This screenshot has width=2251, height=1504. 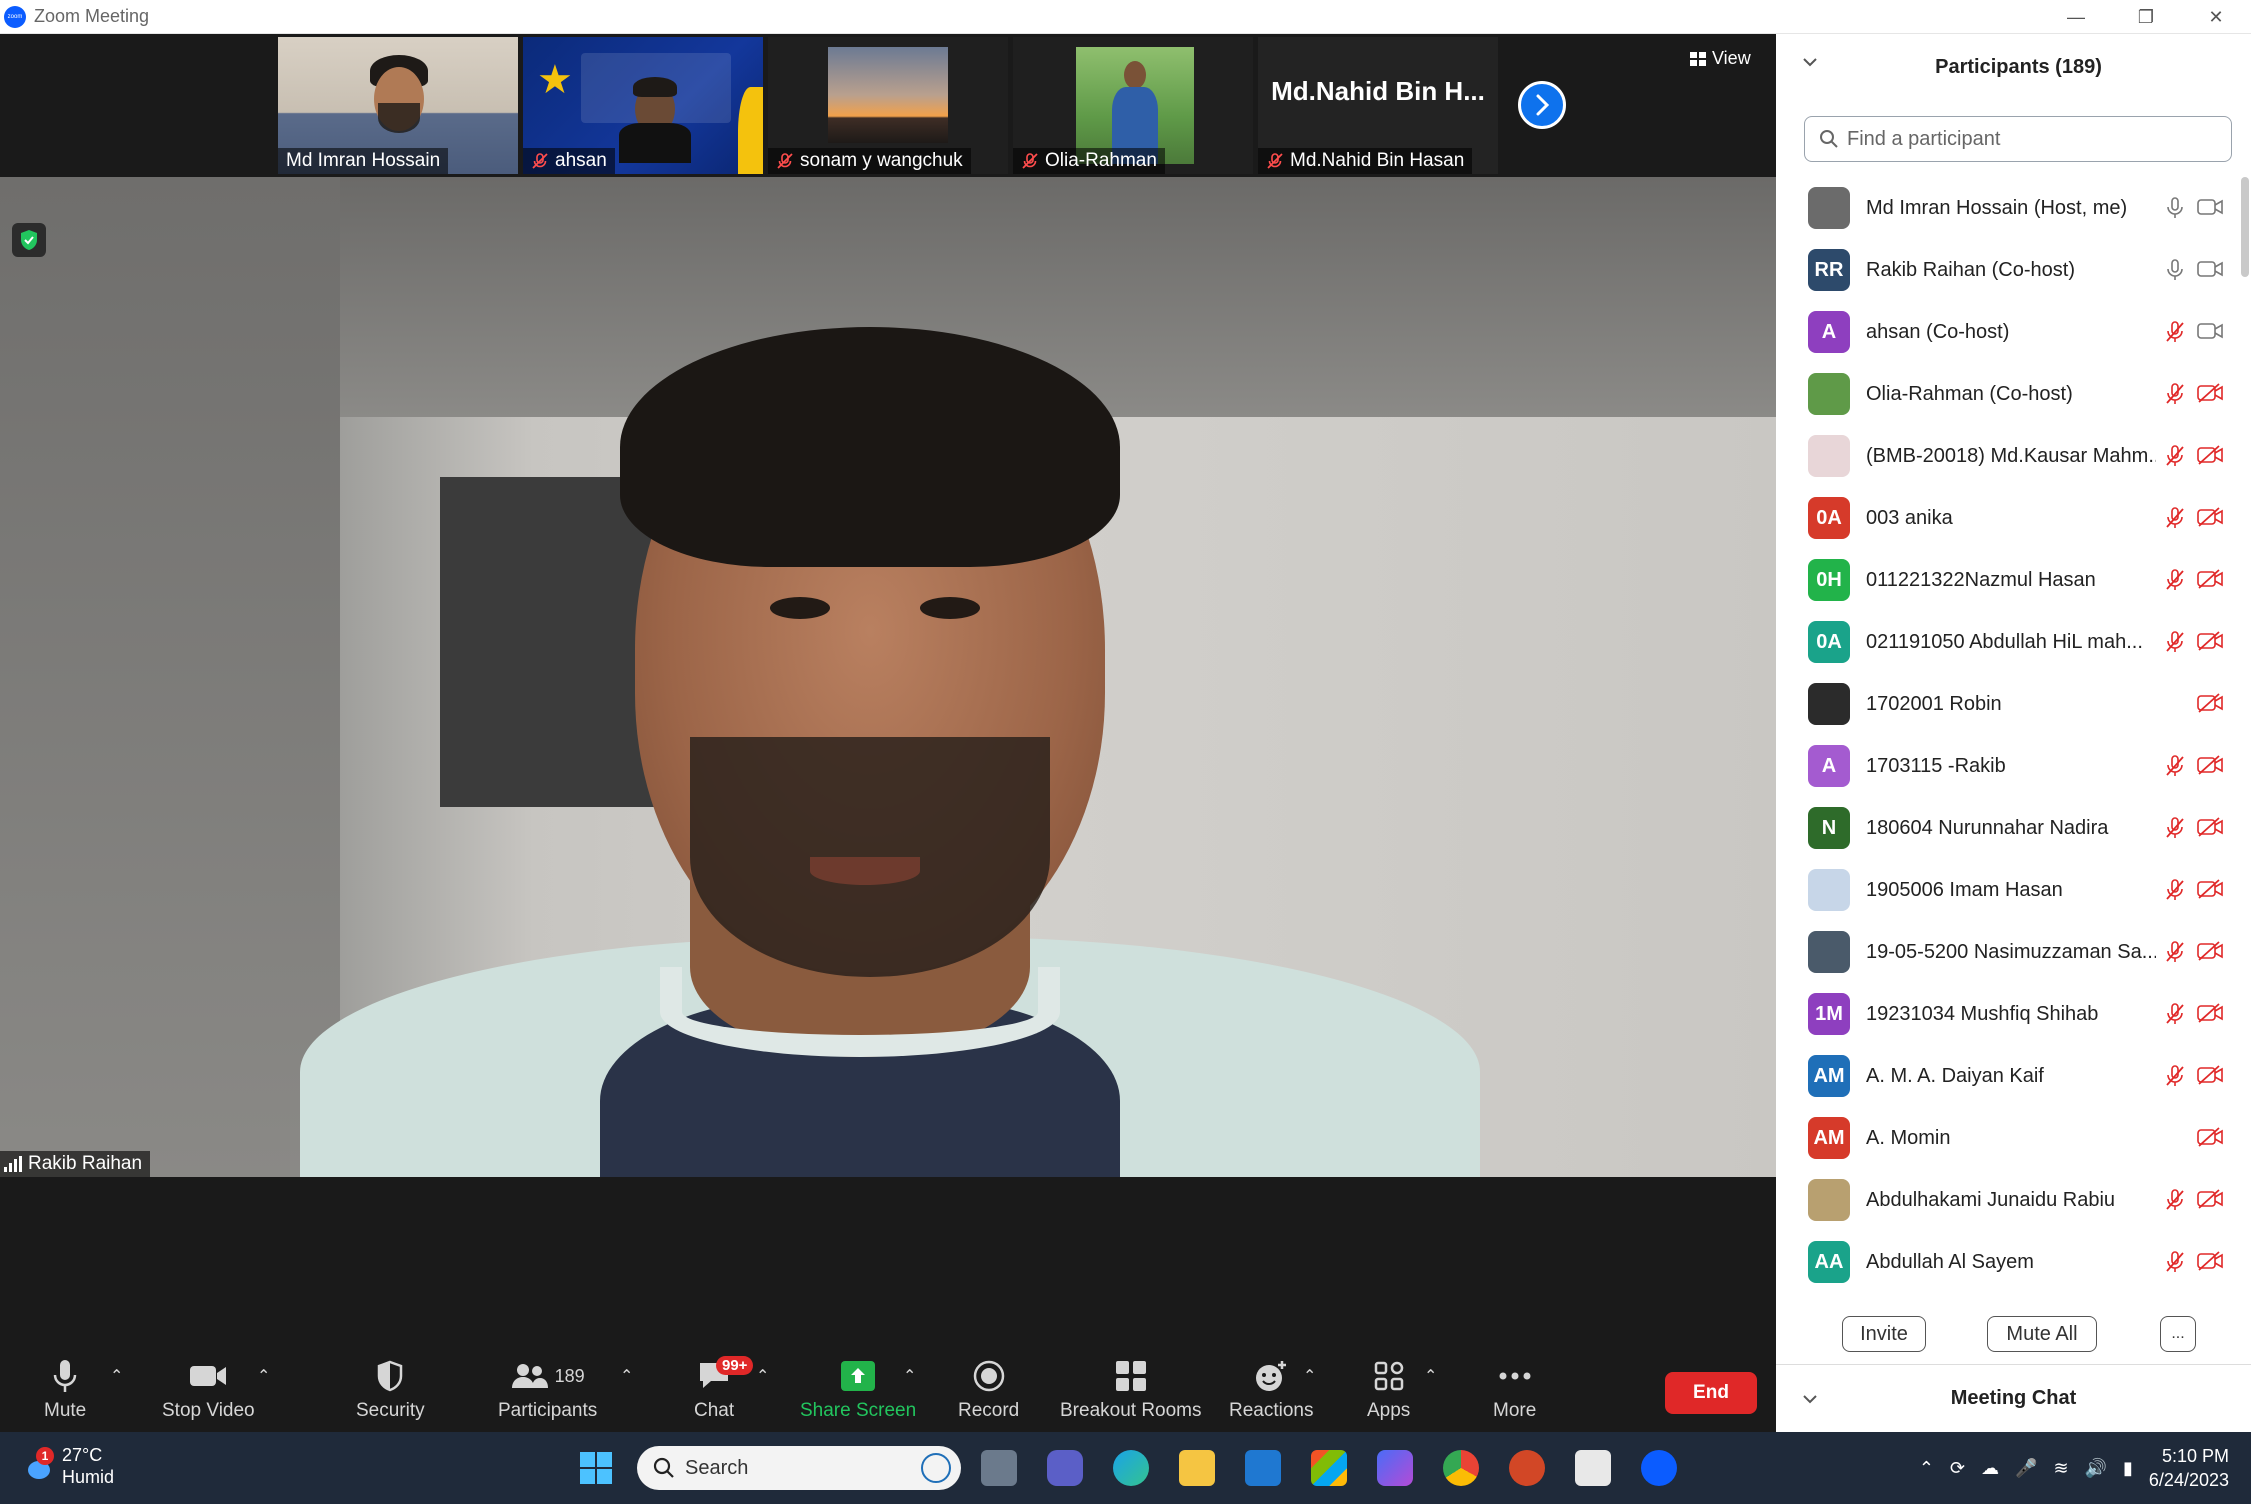 I want to click on chrome-icon, so click(x=1461, y=1468).